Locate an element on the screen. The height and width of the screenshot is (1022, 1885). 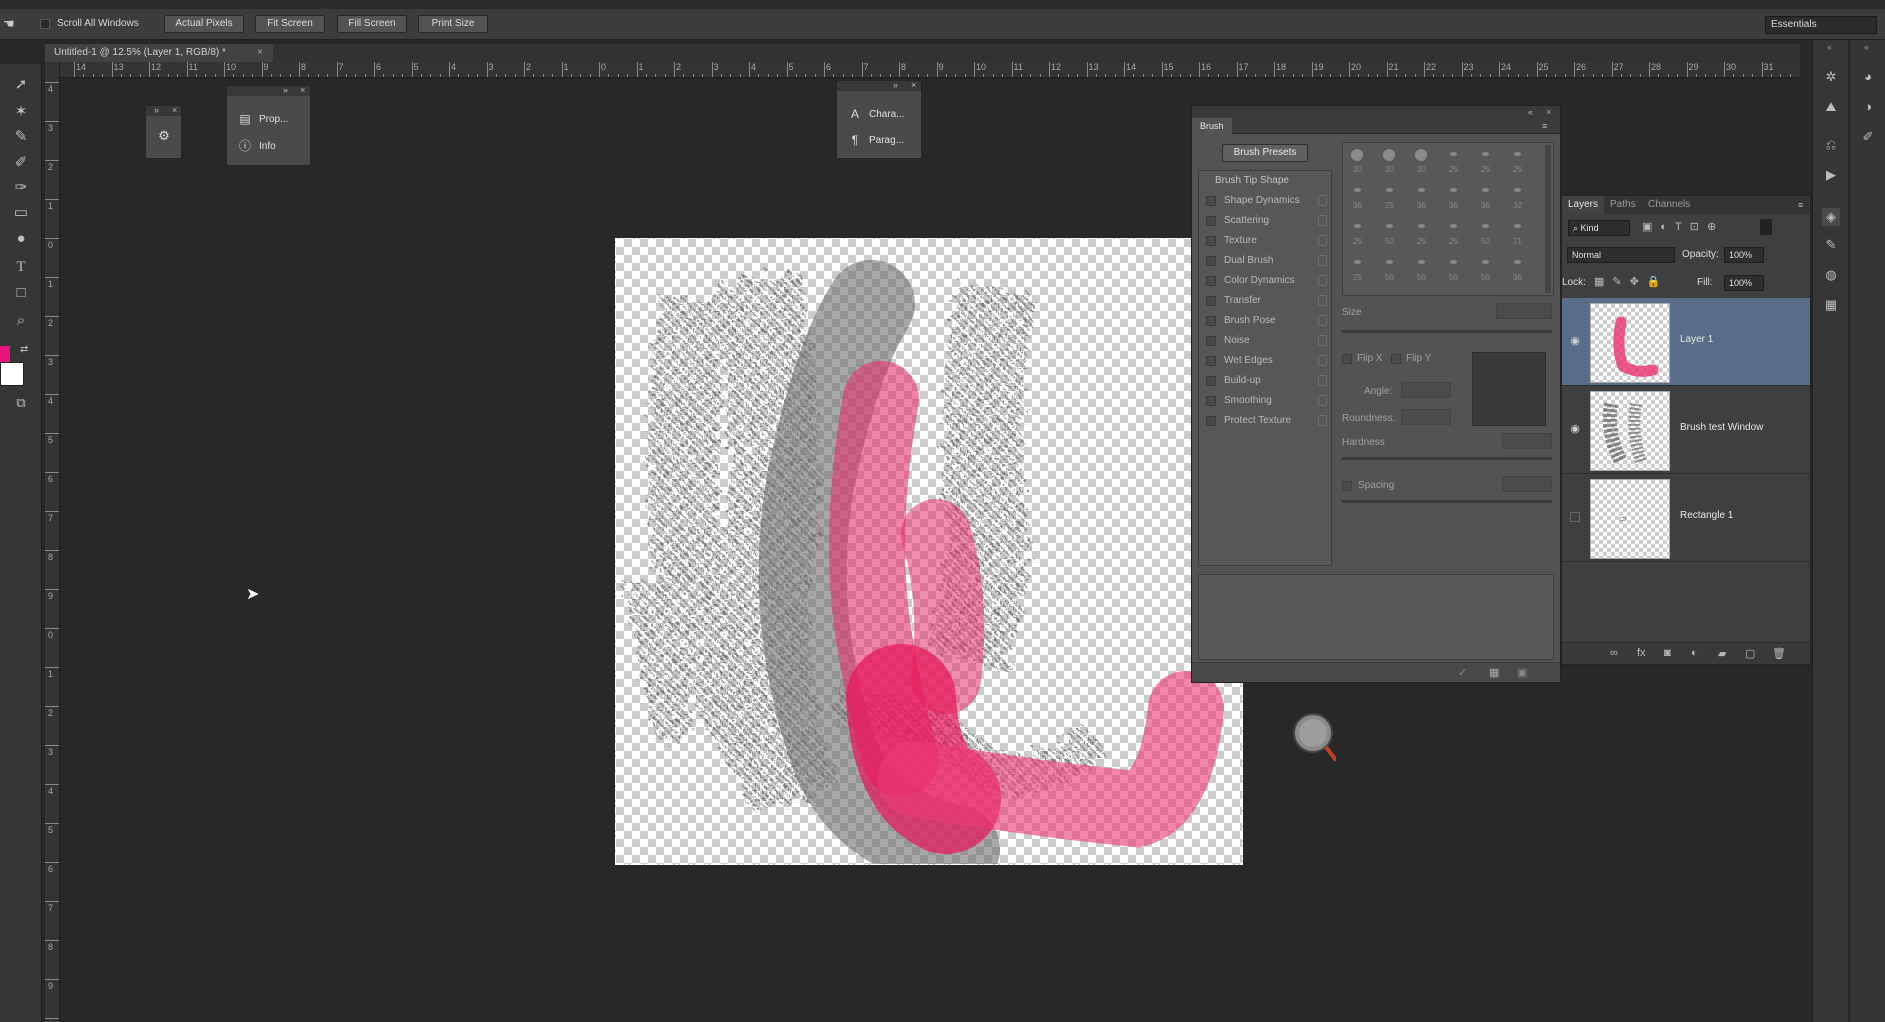
info-panel-button: ⓘ Info is located at coordinates (256, 147).